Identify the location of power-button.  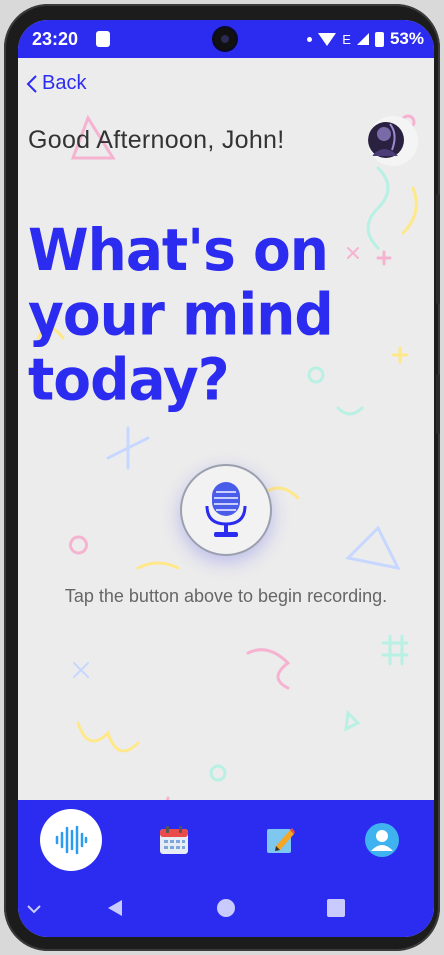
(438, 404).